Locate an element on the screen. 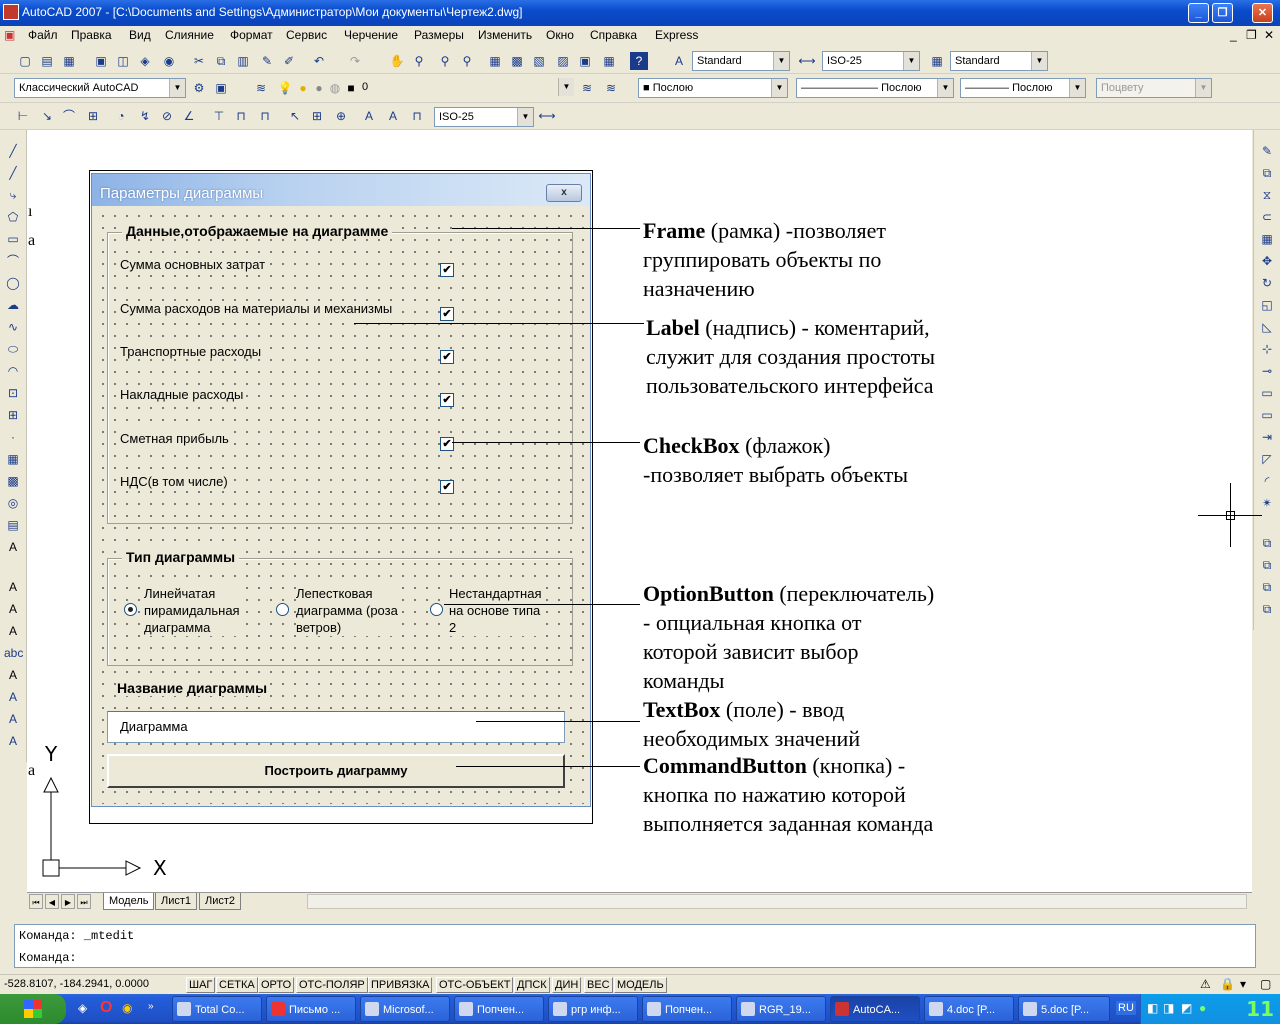 This screenshot has width=1280, height=1024. array-icon: ▦ is located at coordinates (1267, 239).